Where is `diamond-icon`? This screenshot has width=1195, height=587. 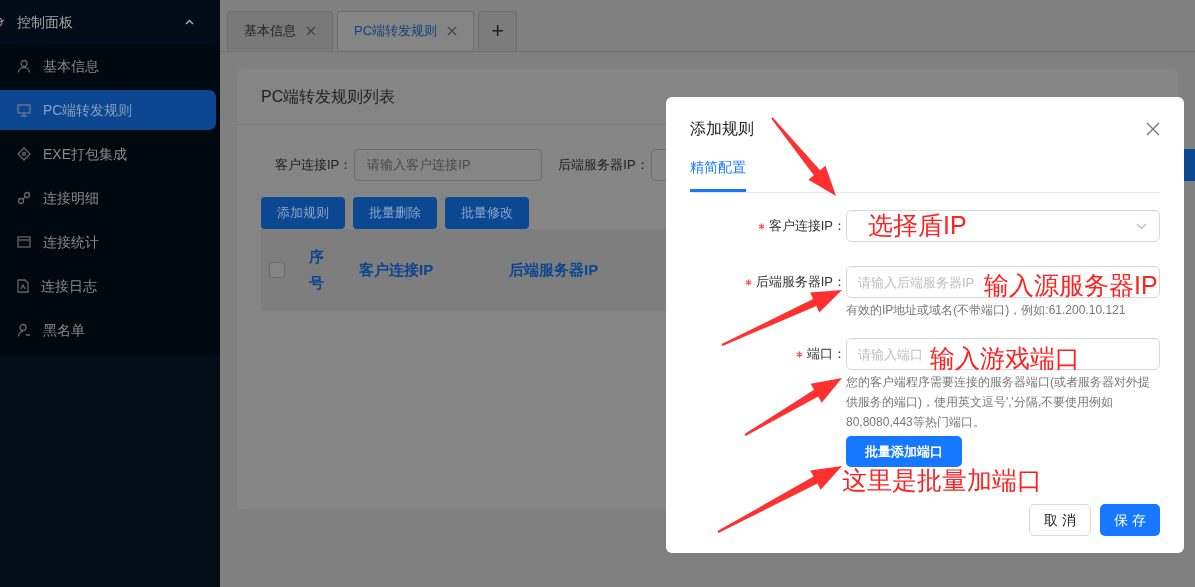
diamond-icon is located at coordinates (24, 154).